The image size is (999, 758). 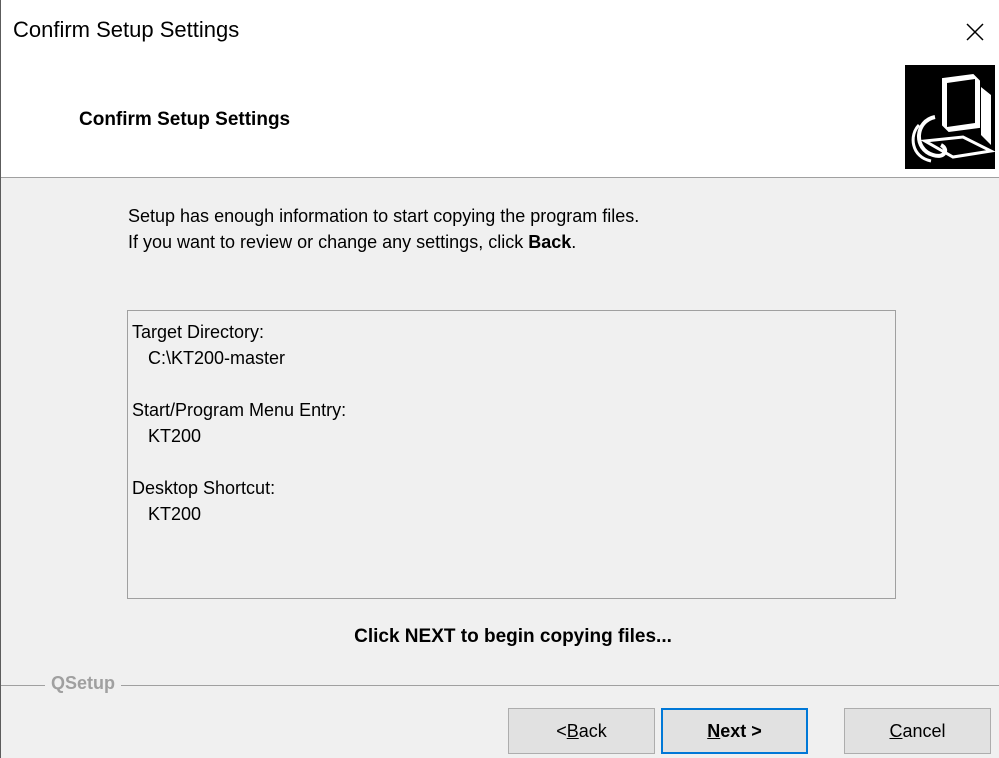 I want to click on computer-setup-icon, so click(x=950, y=117).